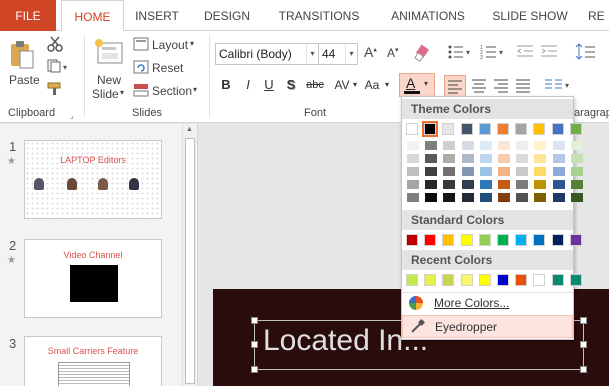  I want to click on text-shadow-button: S, so click(291, 85).